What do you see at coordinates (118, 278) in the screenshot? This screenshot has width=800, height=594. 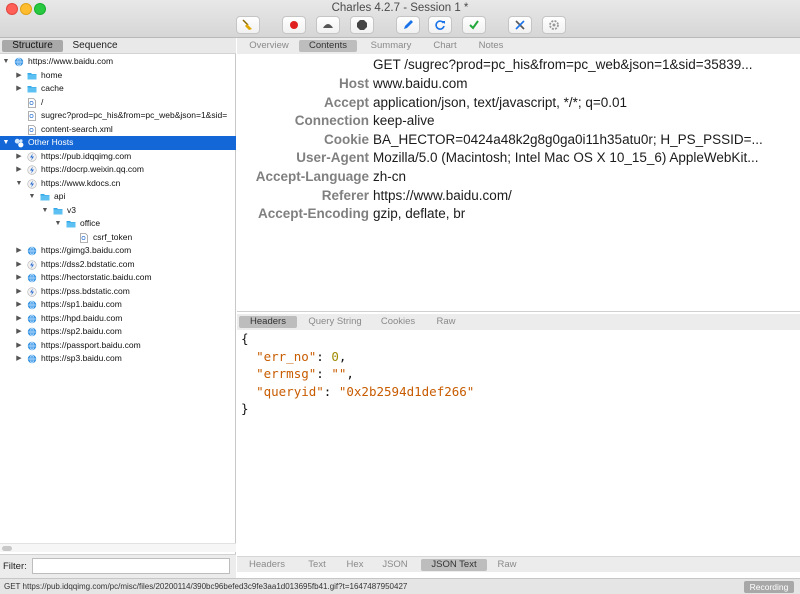 I see `tree-row: ▶ https://hectorstatic.baidu.com` at bounding box center [118, 278].